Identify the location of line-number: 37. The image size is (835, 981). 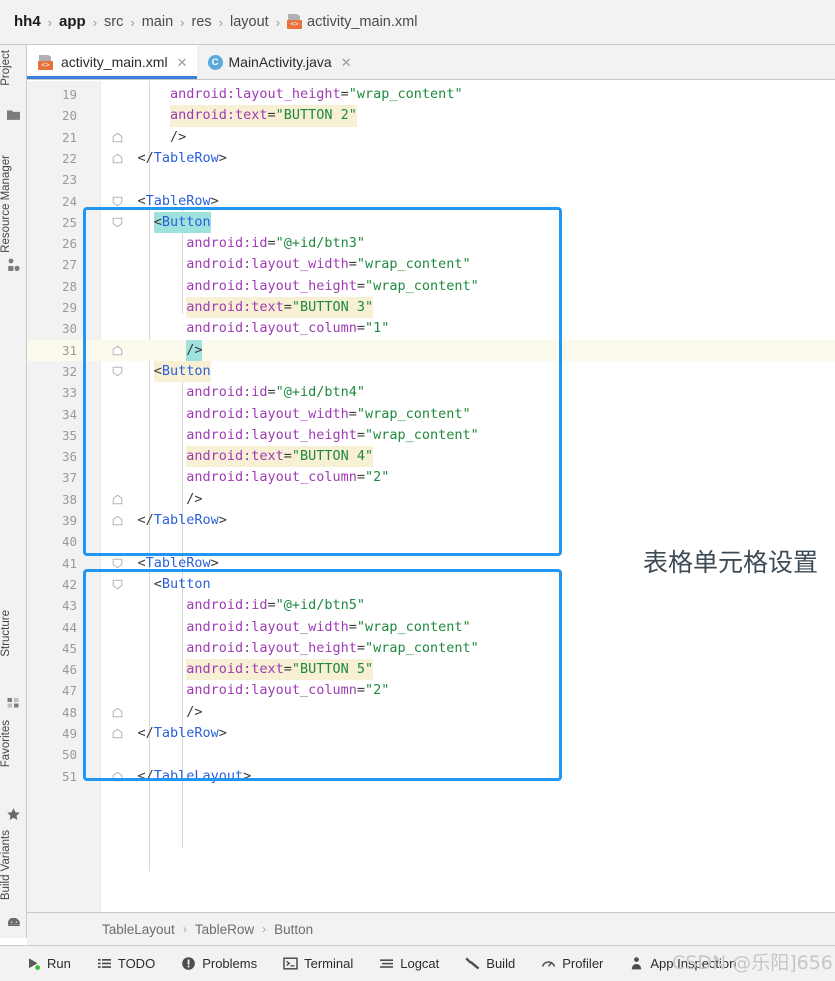
(69, 478).